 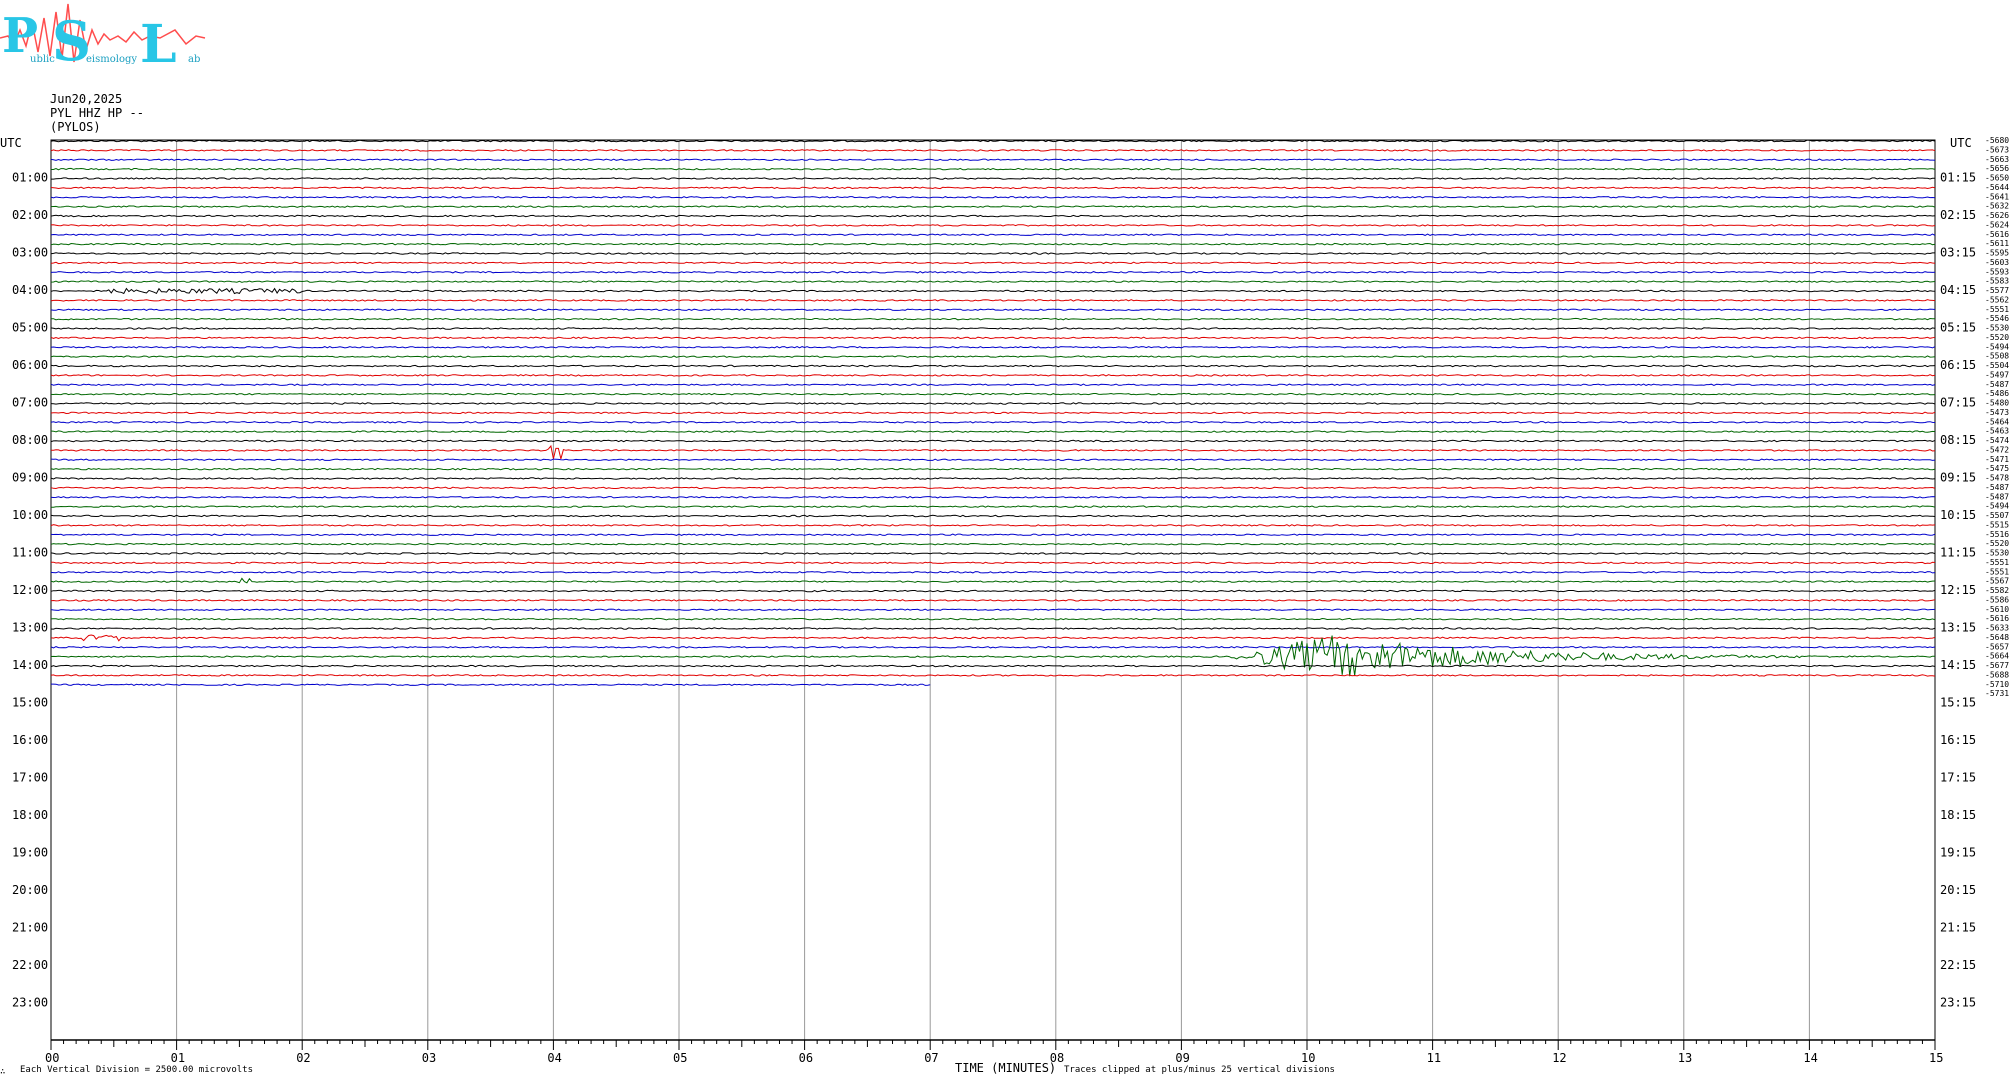 I want to click on offset-label: -5644, so click(x=1997, y=187).